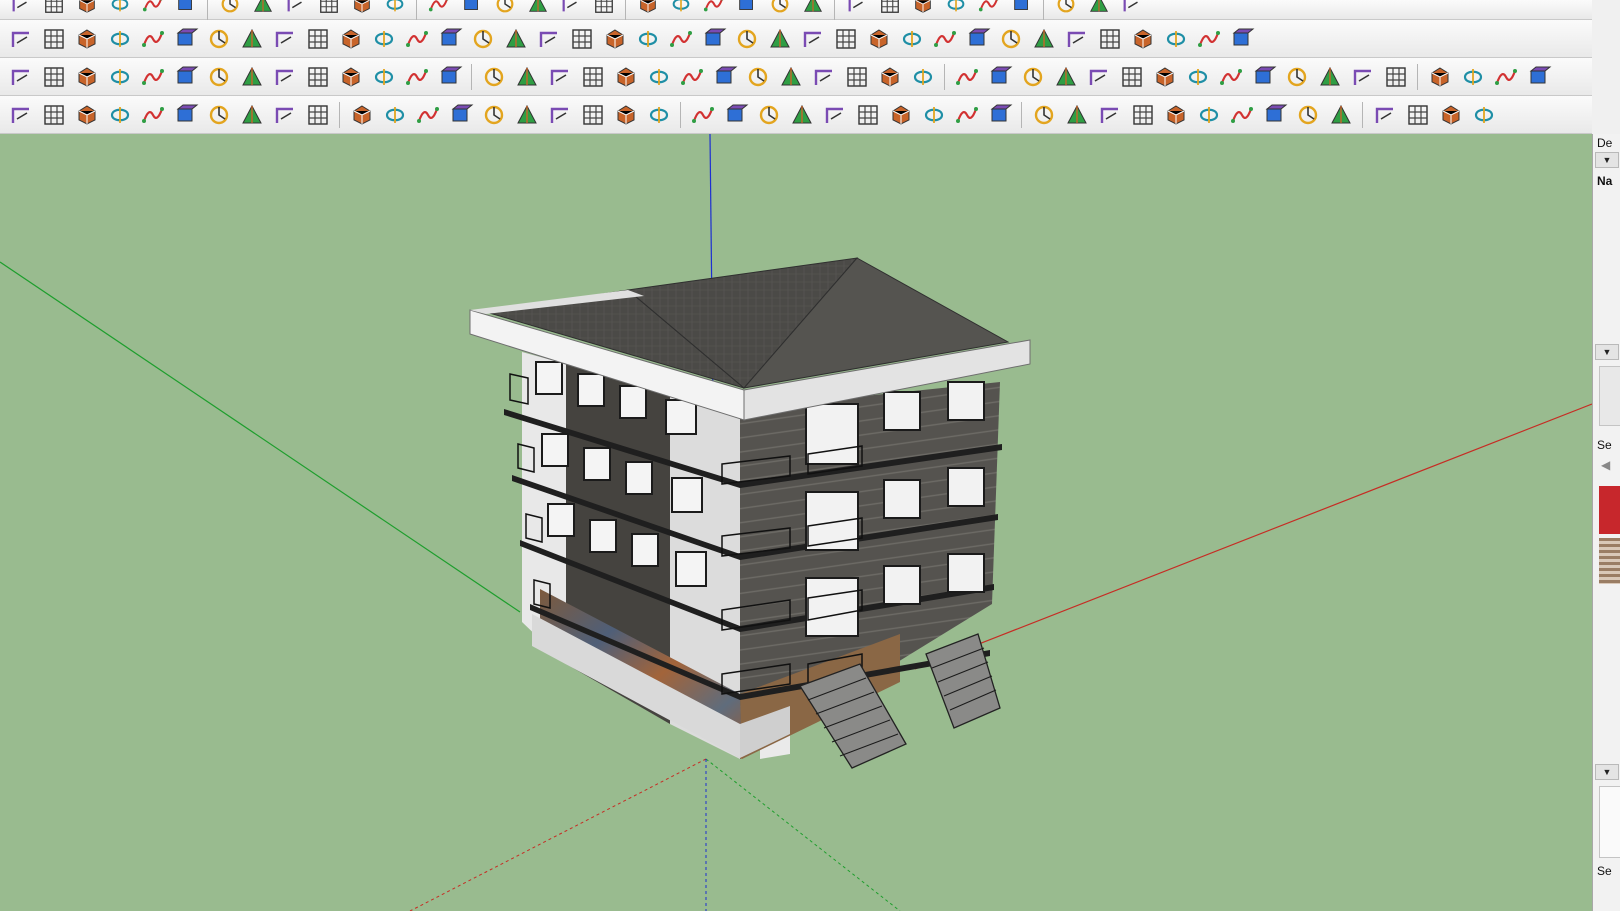 The width and height of the screenshot is (1620, 911). Describe the element at coordinates (735, 114) in the screenshot. I see `house-green-icon` at that location.